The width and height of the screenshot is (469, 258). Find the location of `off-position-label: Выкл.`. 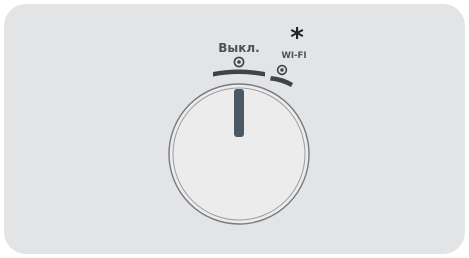

off-position-label: Выкл. is located at coordinates (239, 48).